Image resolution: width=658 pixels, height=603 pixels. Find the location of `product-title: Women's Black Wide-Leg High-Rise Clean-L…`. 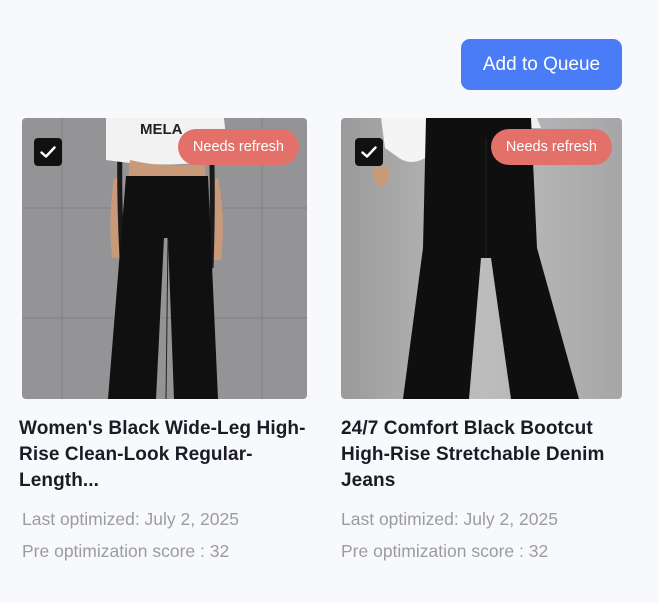

product-title: Women's Black Wide-Leg High-Rise Clean-L… is located at coordinates (169, 455).